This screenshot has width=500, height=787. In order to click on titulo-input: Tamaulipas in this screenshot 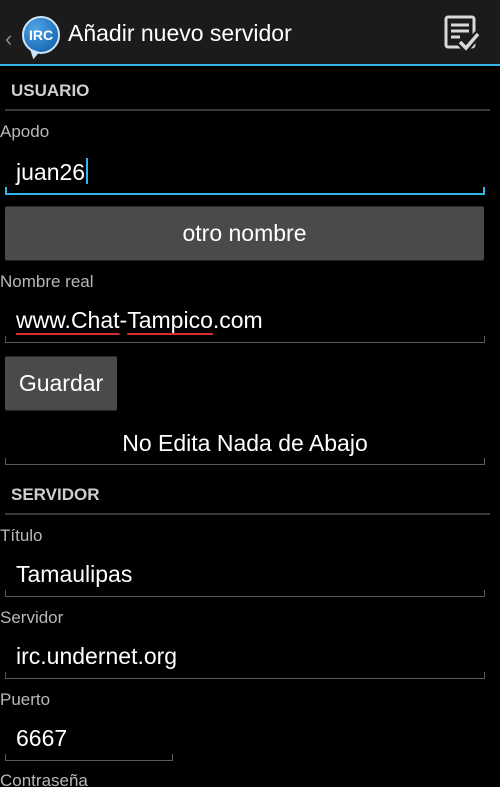, I will do `click(245, 577)`.